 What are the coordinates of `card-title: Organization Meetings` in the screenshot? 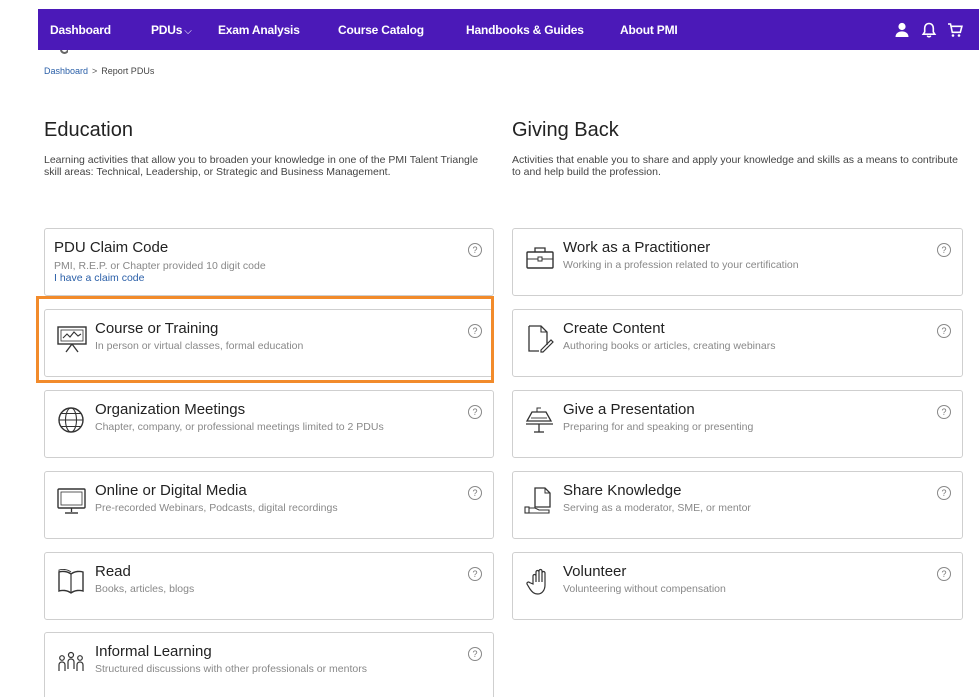 It's located at (170, 409).